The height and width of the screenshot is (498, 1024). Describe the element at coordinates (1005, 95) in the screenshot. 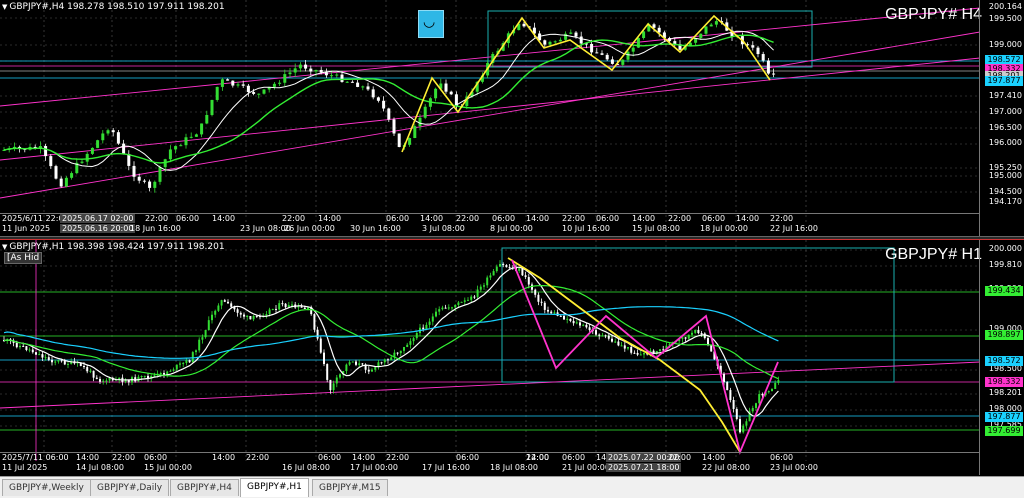

I see `price-tick: 197.410` at that location.